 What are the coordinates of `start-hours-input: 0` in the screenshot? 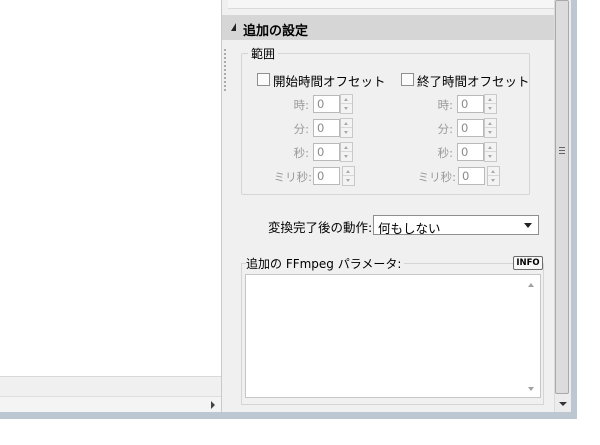 It's located at (326, 104).